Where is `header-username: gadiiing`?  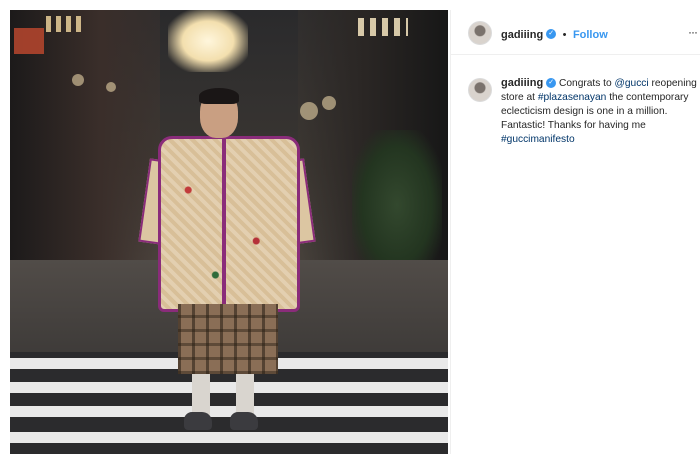 header-username: gadiiing is located at coordinates (522, 35).